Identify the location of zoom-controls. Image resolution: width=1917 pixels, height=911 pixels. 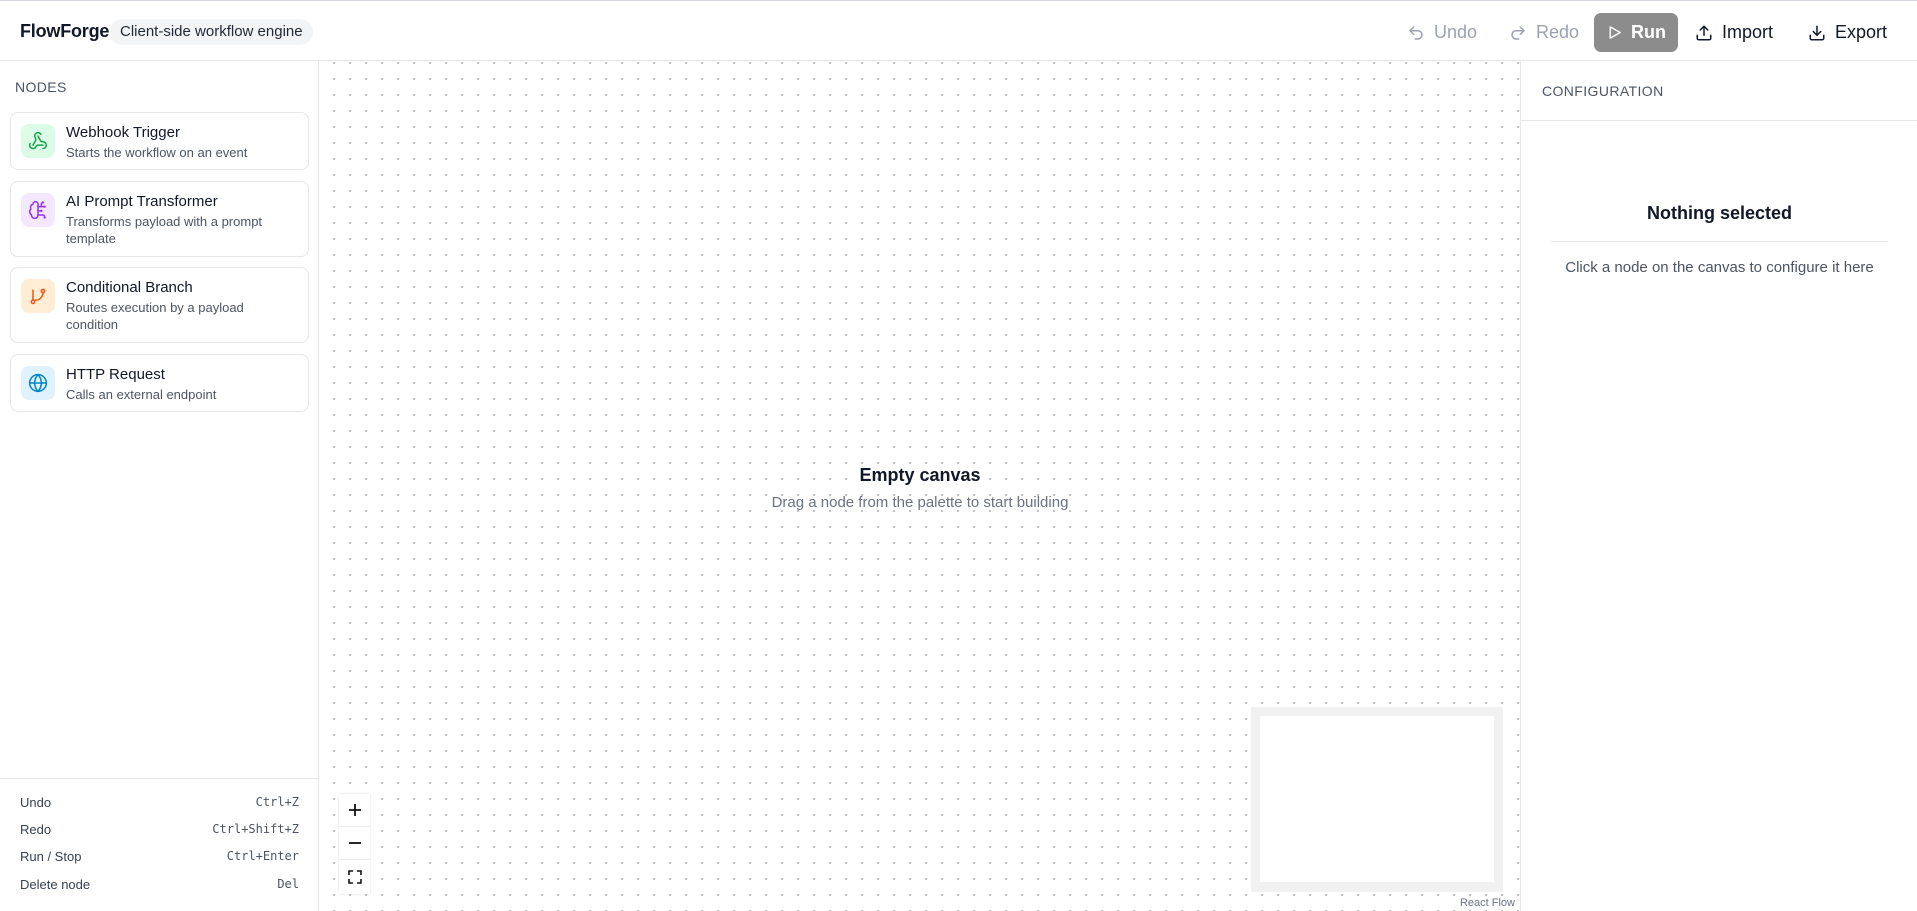
(354, 844).